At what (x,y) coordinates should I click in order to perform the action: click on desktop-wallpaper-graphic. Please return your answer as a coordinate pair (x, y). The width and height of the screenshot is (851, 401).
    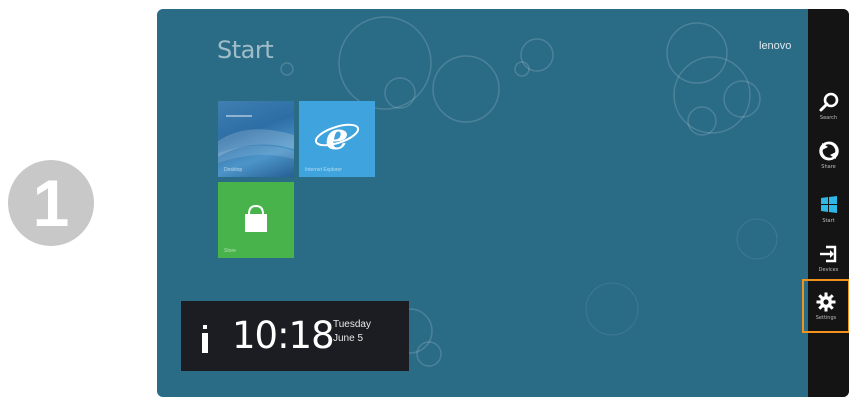
    Looking at the image, I should click on (256, 139).